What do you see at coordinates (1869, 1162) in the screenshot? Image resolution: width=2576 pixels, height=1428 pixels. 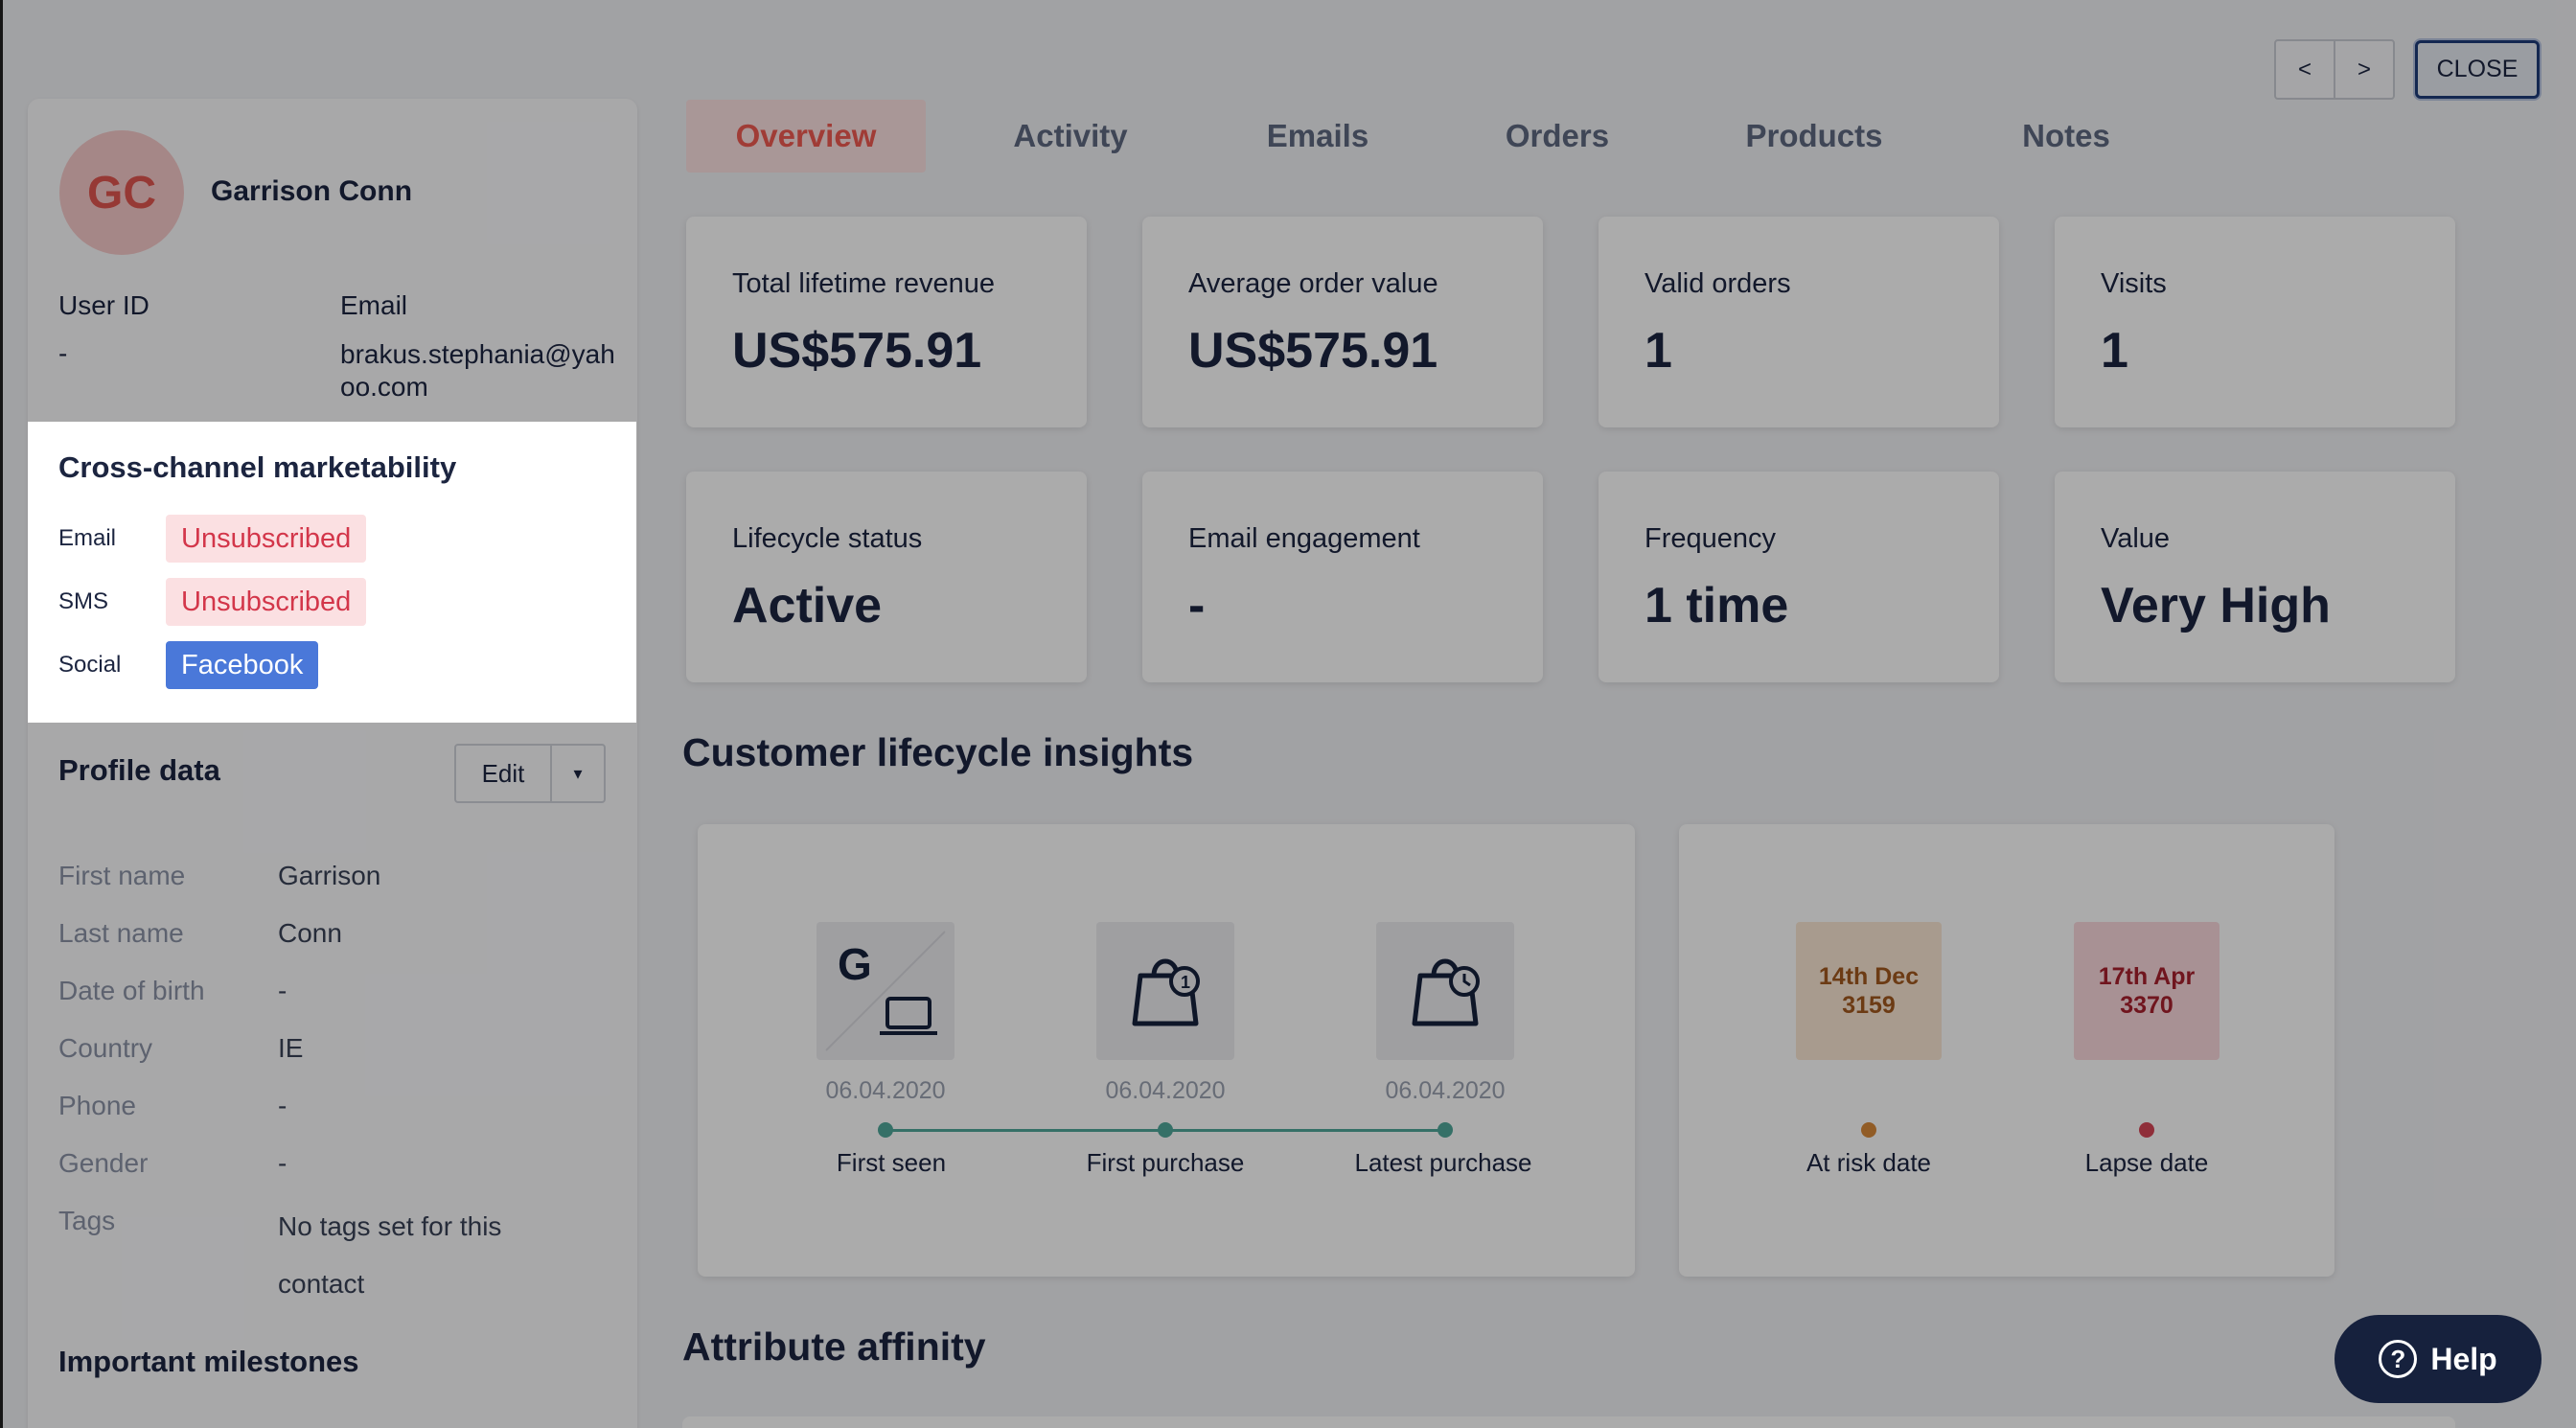 I see `at-risk-label: At risk date` at bounding box center [1869, 1162].